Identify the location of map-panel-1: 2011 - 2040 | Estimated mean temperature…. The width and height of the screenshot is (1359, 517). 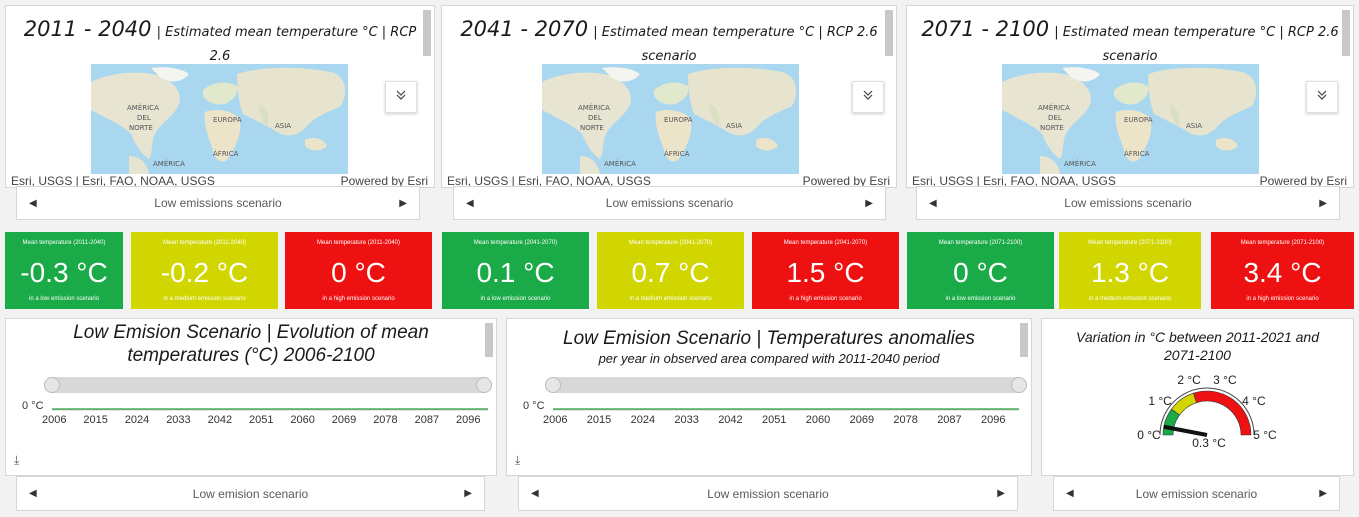
(220, 96).